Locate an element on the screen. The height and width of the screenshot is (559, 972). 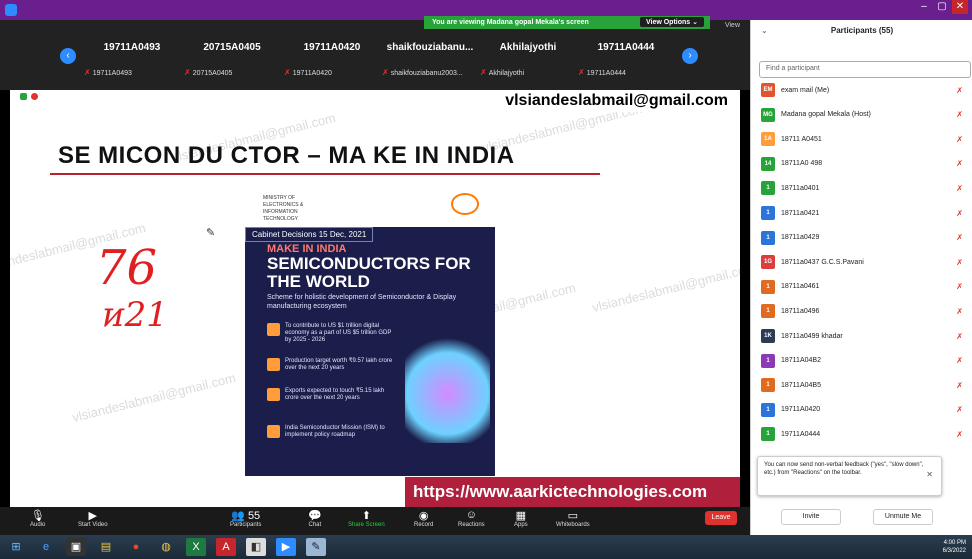
participants-button: 👥 55 Participants is located at coordinates (245, 518).